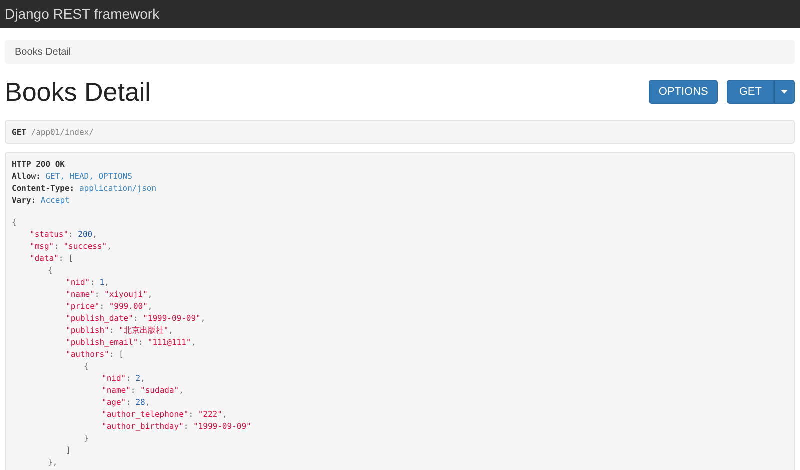  Describe the element at coordinates (53, 463) in the screenshot. I see `code-line: },` at that location.